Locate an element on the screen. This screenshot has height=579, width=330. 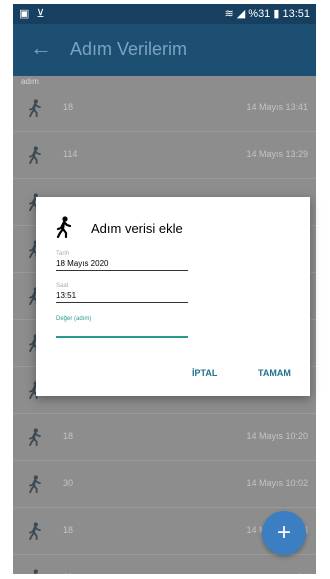
time-value: 13:51 is located at coordinates (122, 297).